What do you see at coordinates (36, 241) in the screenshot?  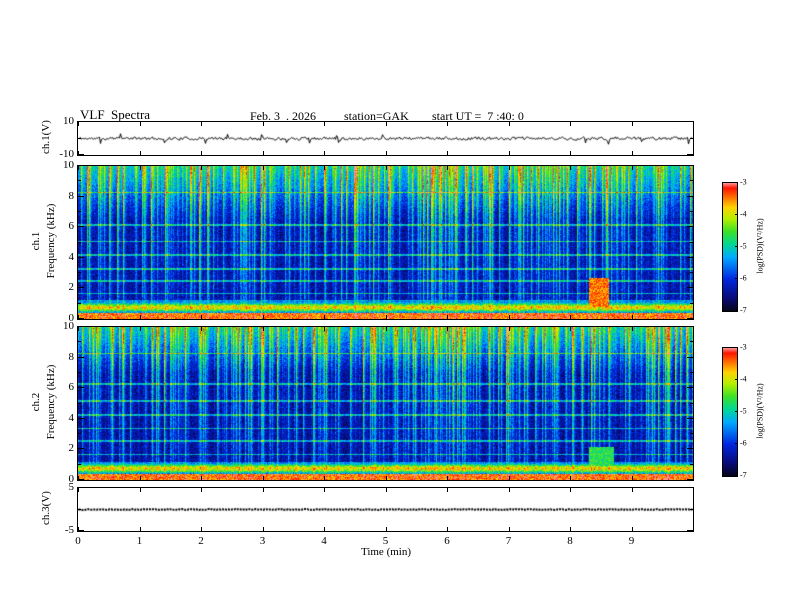 I see `ch1-channel-axis-label: ch.1` at bounding box center [36, 241].